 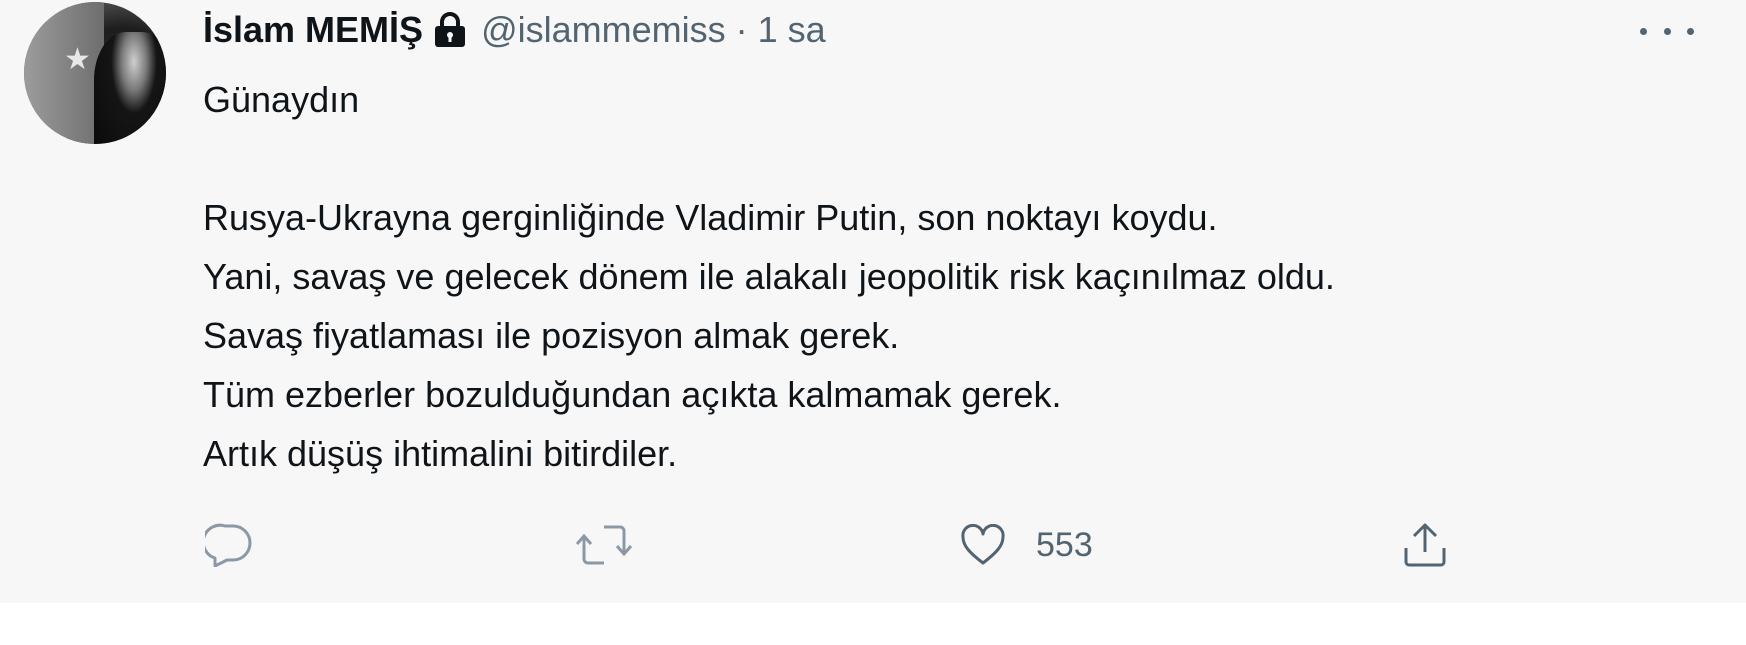 What do you see at coordinates (603, 30) in the screenshot?
I see `author-handle: @islammemiss` at bounding box center [603, 30].